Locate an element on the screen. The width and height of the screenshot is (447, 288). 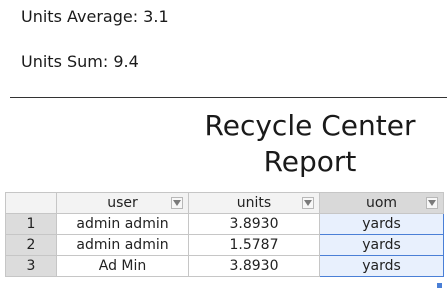
column-header-uom: uom is located at coordinates (381, 203).